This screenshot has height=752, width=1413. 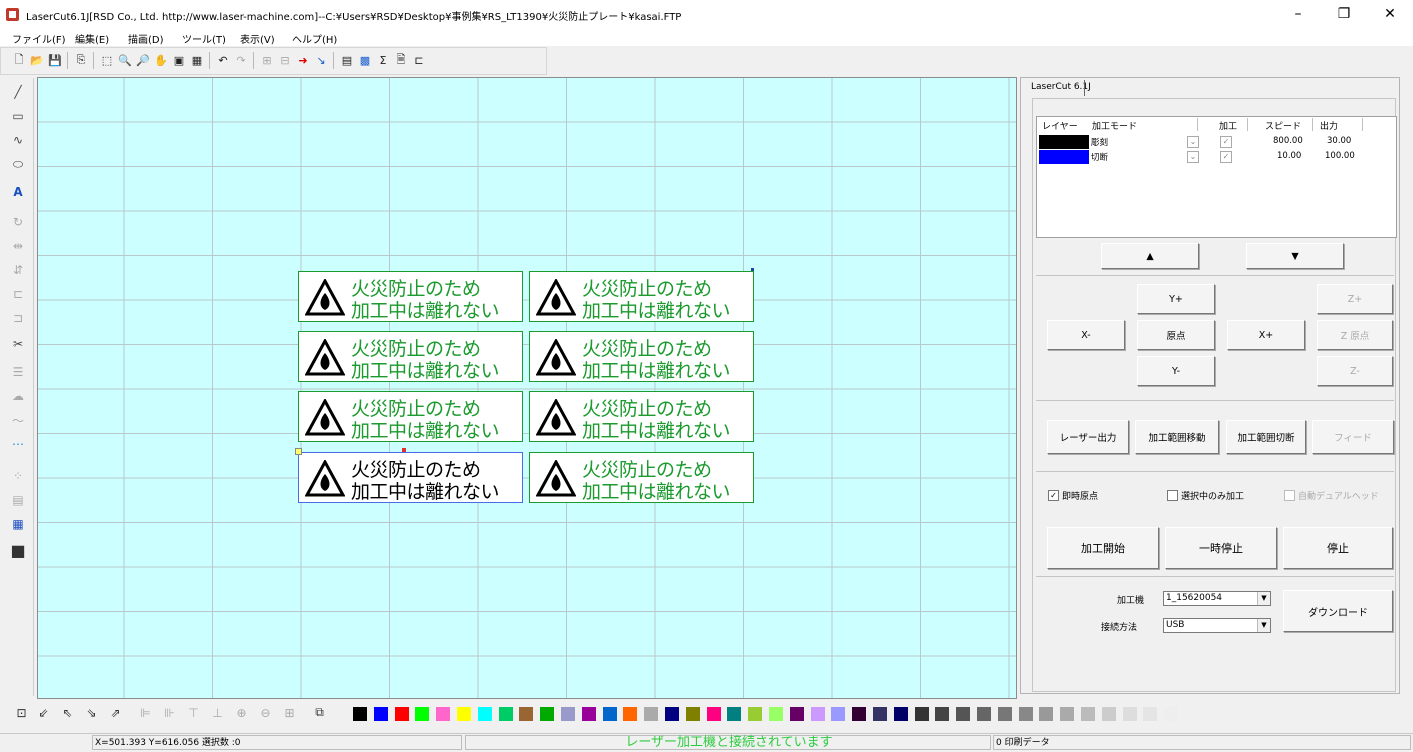 What do you see at coordinates (419, 60) in the screenshot?
I see `measure-icon: ⊏` at bounding box center [419, 60].